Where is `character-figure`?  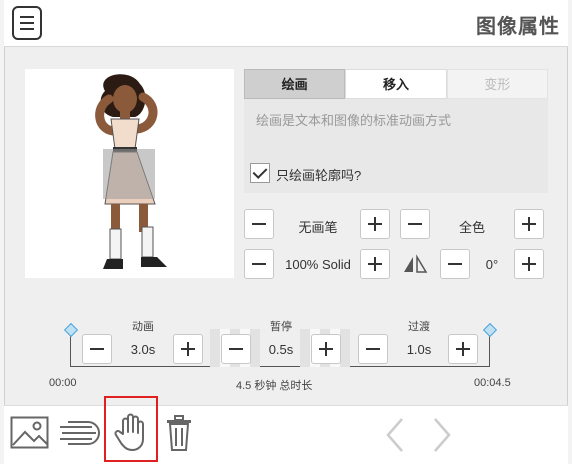
character-figure is located at coordinates (131, 171).